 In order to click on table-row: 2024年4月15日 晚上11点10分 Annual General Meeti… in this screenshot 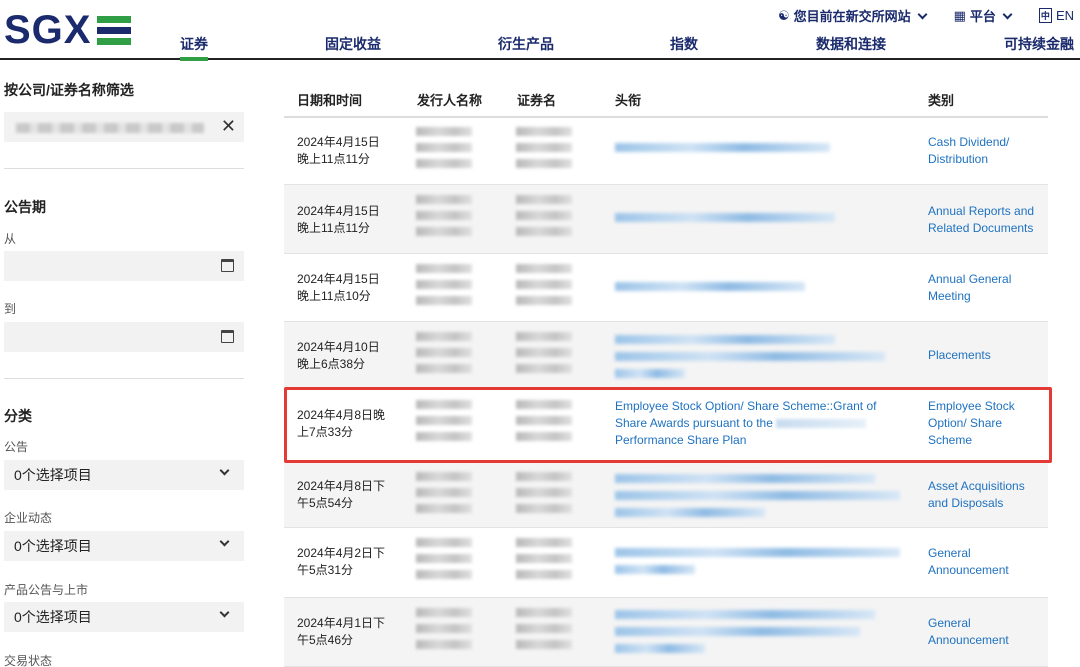, I will do `click(666, 288)`.